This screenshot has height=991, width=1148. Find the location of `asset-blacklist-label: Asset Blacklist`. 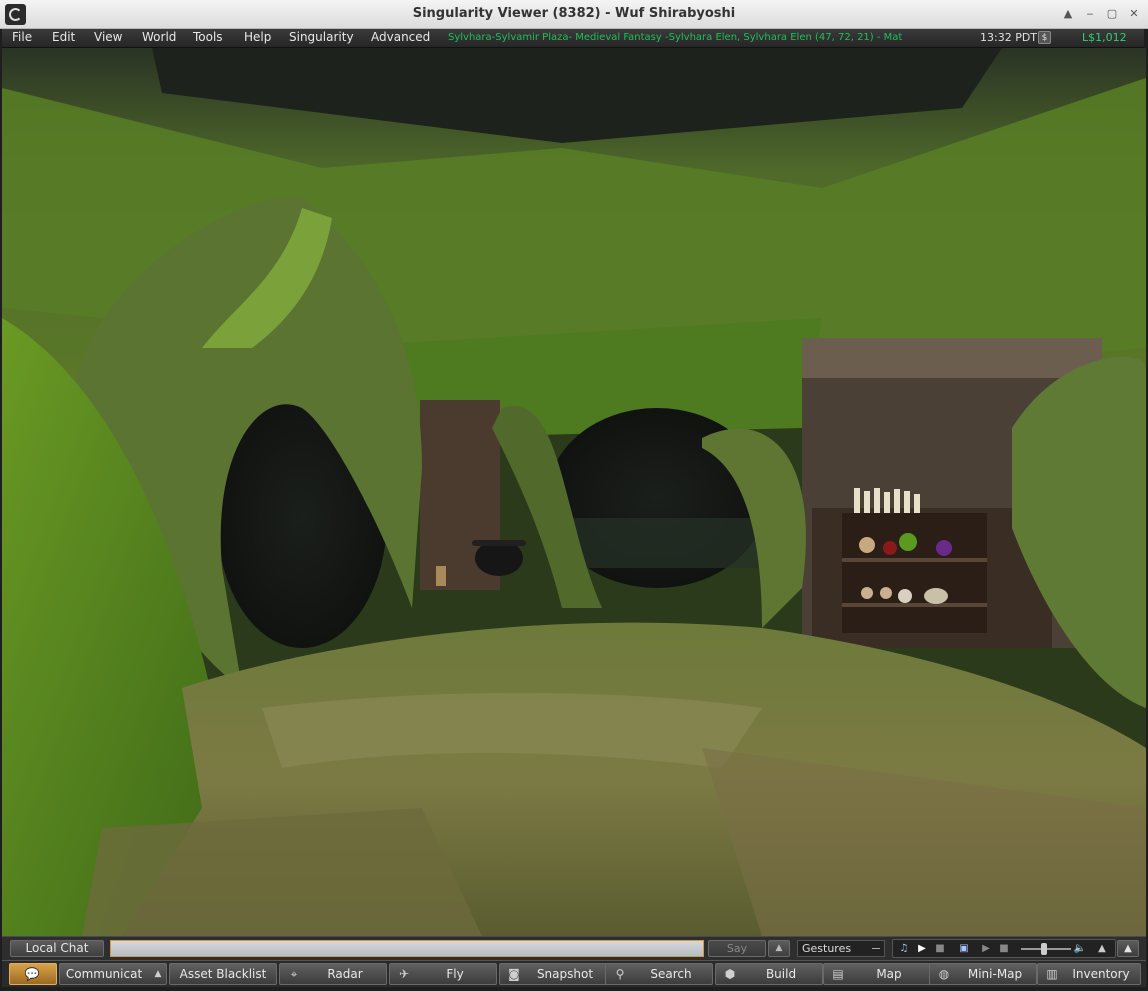

asset-blacklist-label: Asset Blacklist is located at coordinates (223, 974).